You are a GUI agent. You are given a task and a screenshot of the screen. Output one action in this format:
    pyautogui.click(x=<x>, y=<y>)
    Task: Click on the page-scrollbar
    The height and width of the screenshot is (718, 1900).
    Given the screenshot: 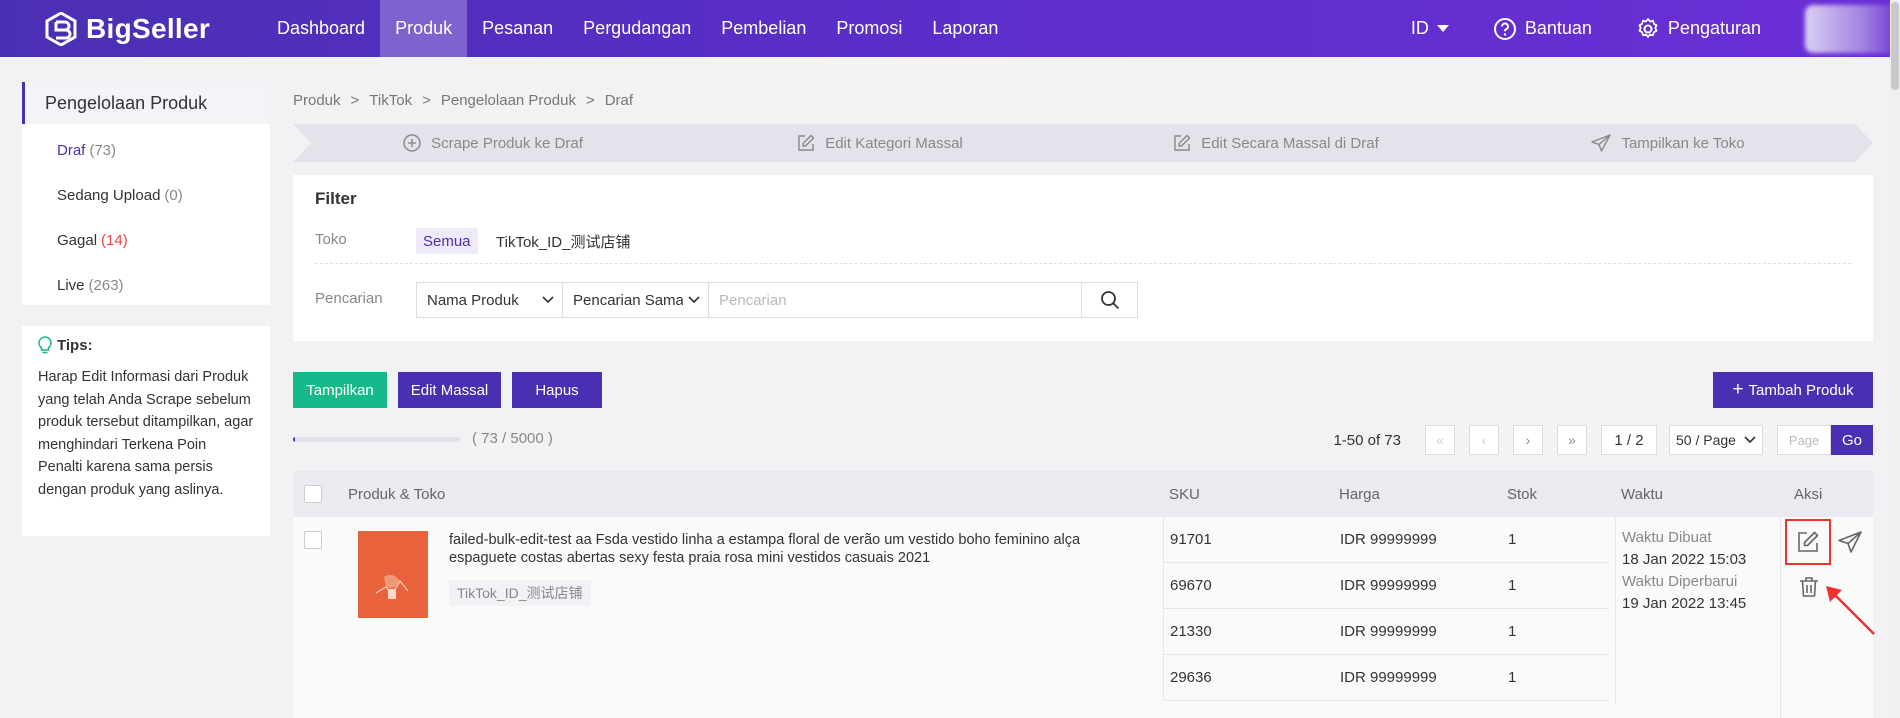 What is the action you would take?
    pyautogui.click(x=1895, y=359)
    